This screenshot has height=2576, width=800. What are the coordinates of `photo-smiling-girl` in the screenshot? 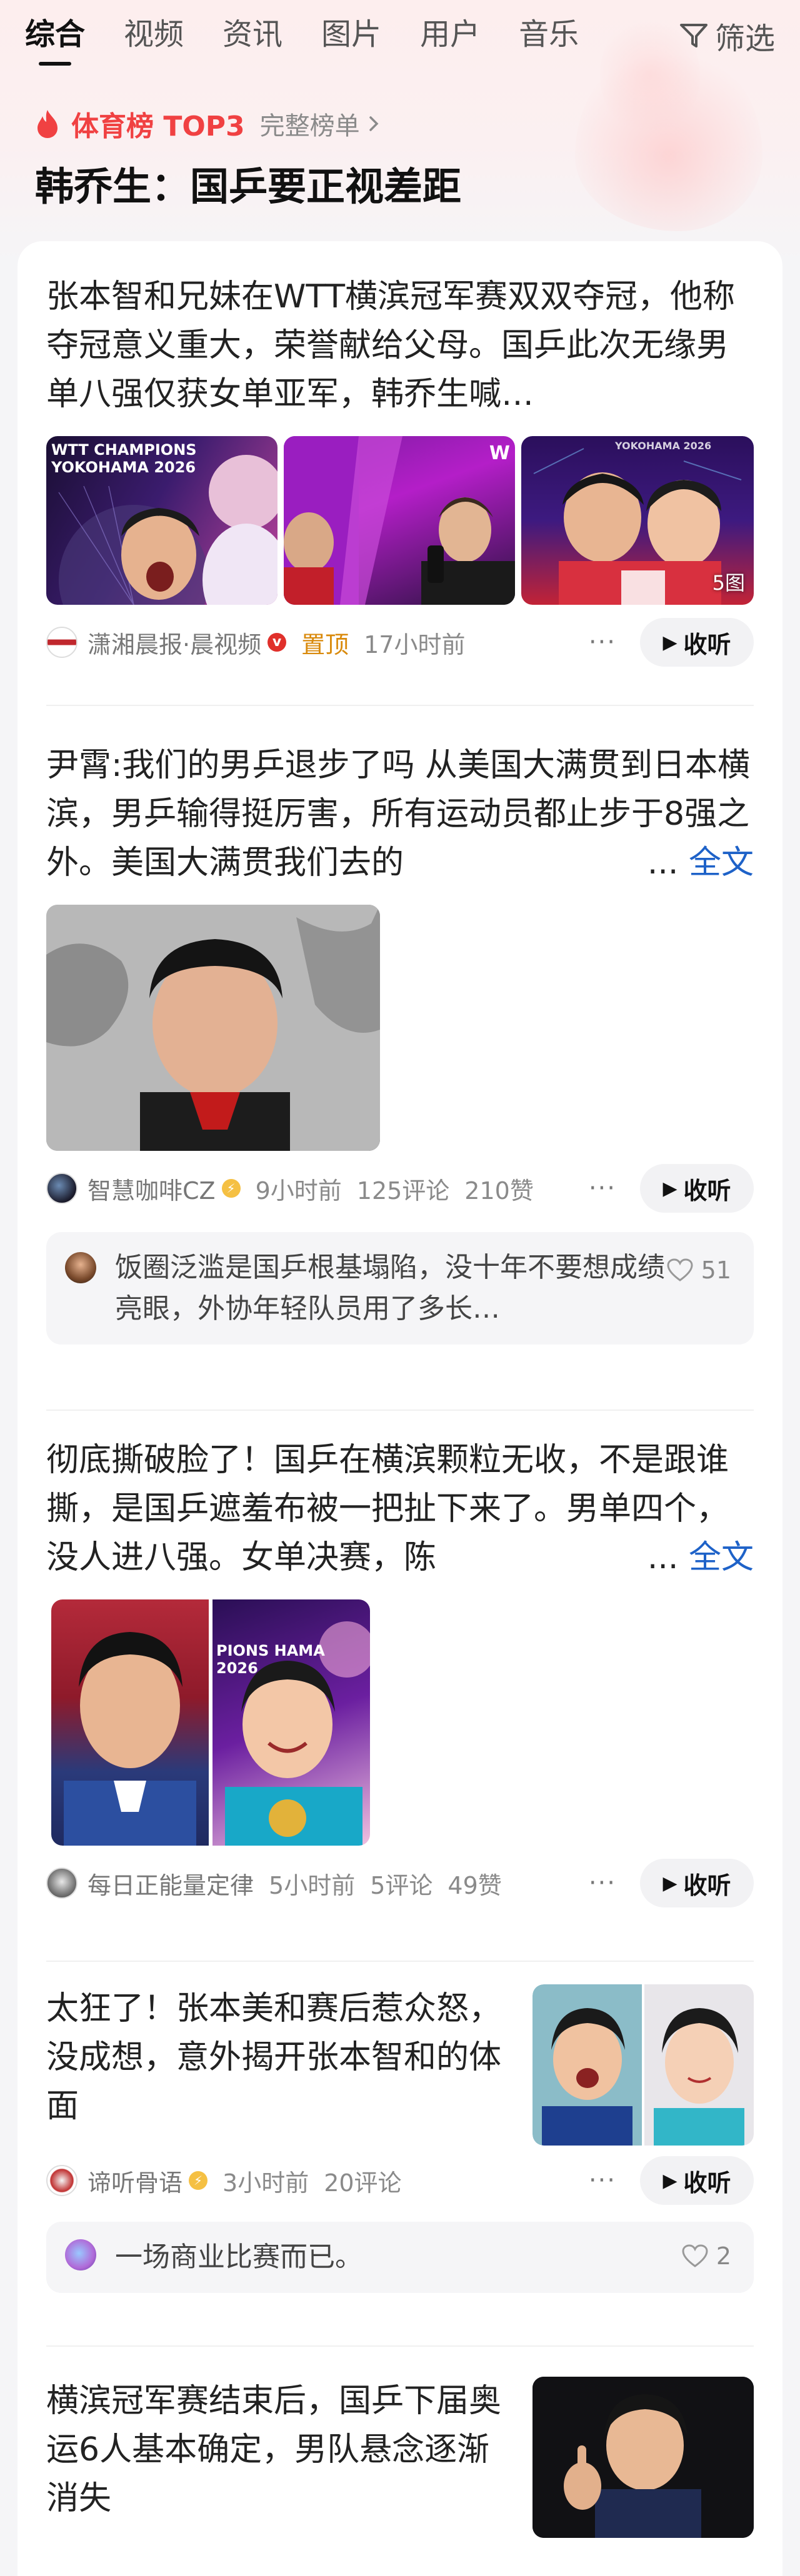 It's located at (699, 2065).